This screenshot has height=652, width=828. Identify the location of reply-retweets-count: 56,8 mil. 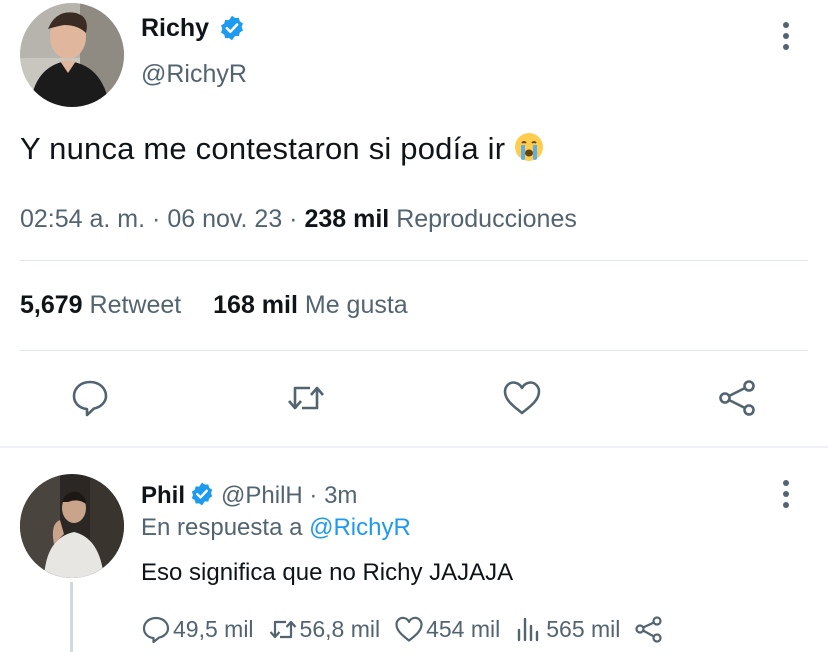
(340, 628).